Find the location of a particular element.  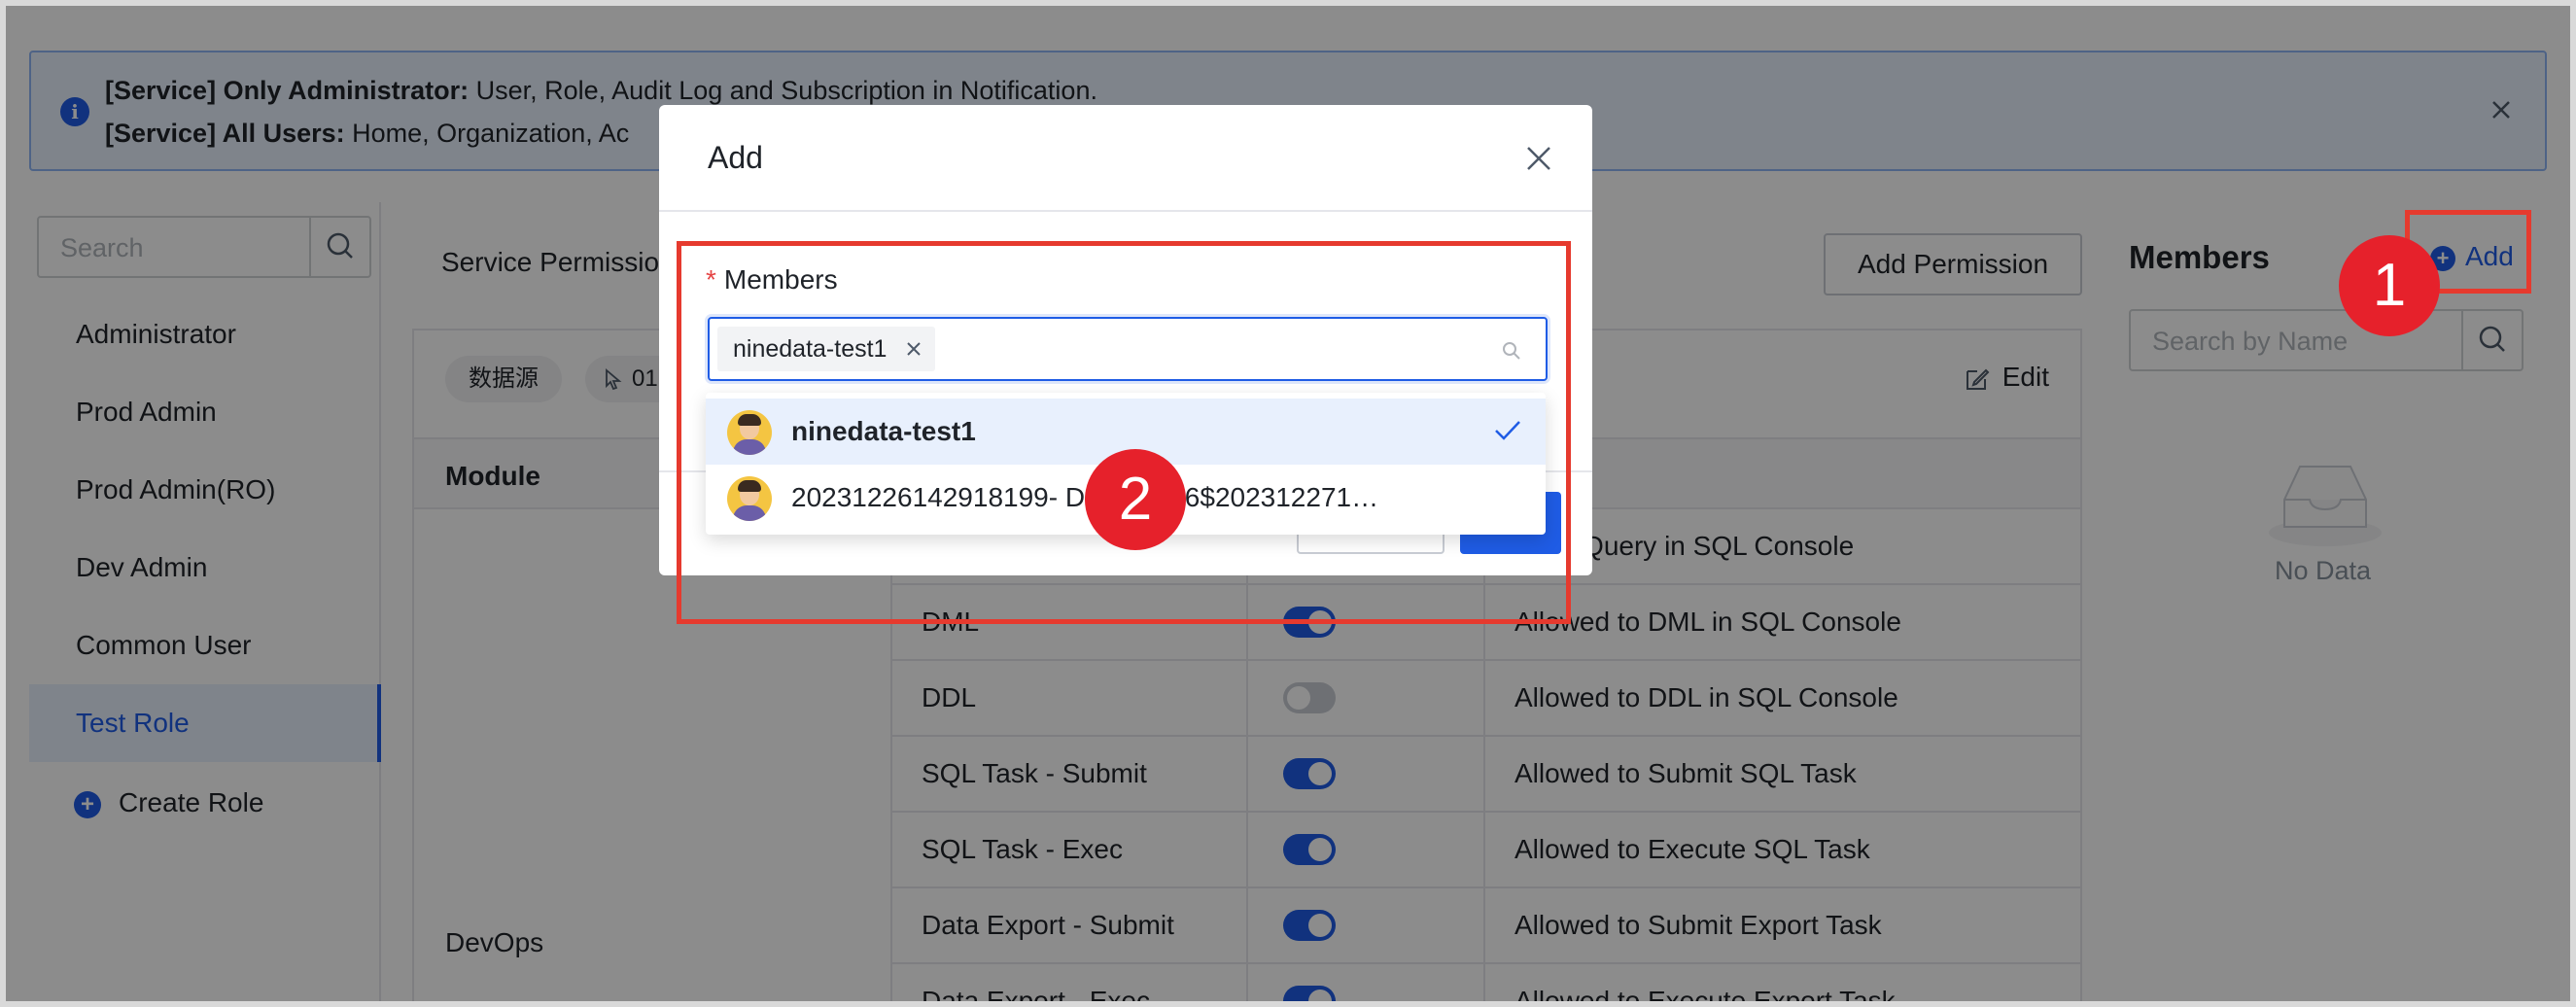

modal-divider is located at coordinates (1125, 211).